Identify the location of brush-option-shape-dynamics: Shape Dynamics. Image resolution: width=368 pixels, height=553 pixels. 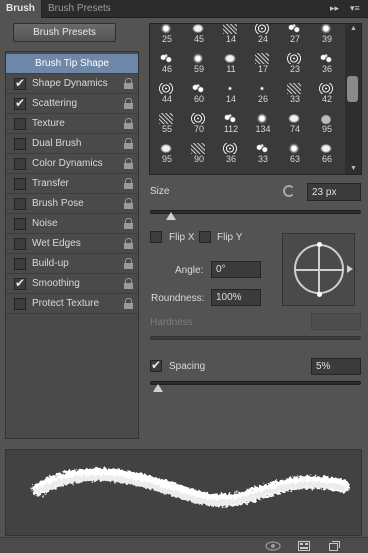
(72, 84).